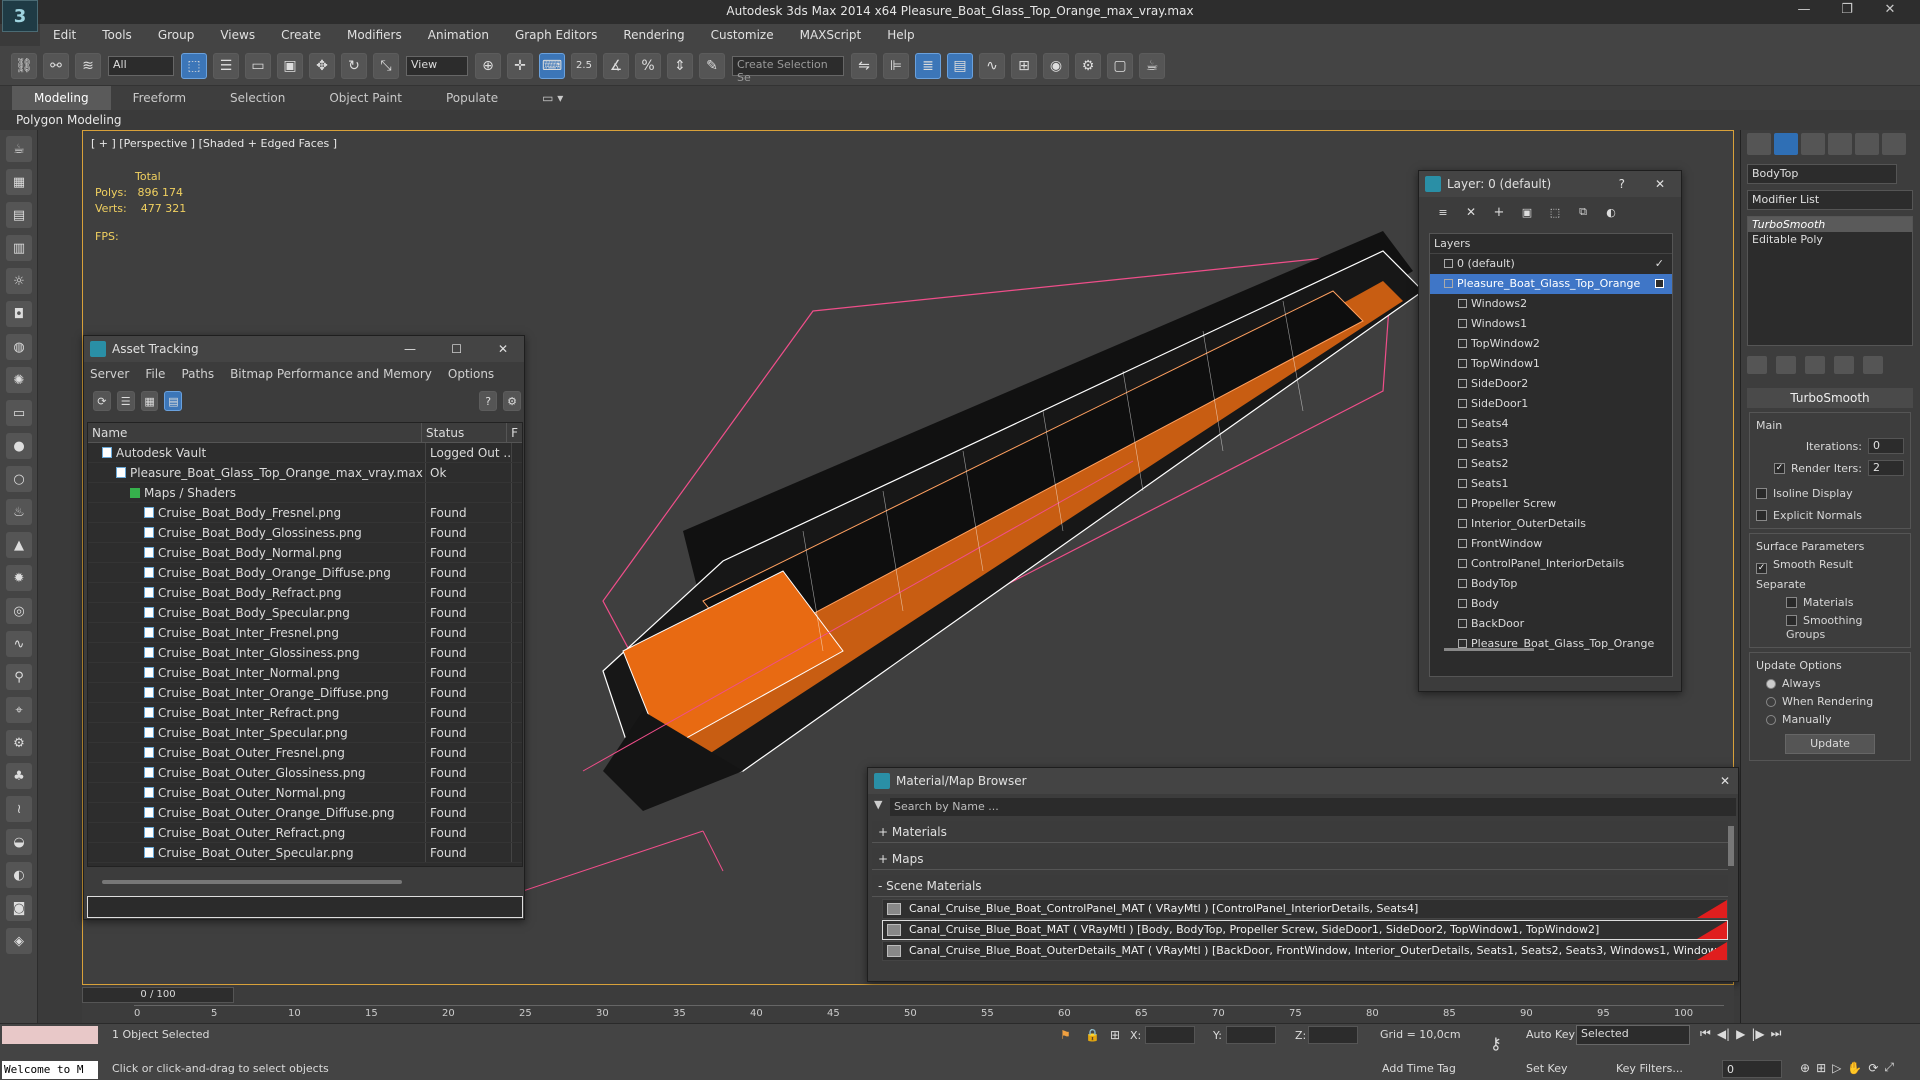 Image resolution: width=1920 pixels, height=1080 pixels. I want to click on settings-icon: ⚙, so click(512, 401).